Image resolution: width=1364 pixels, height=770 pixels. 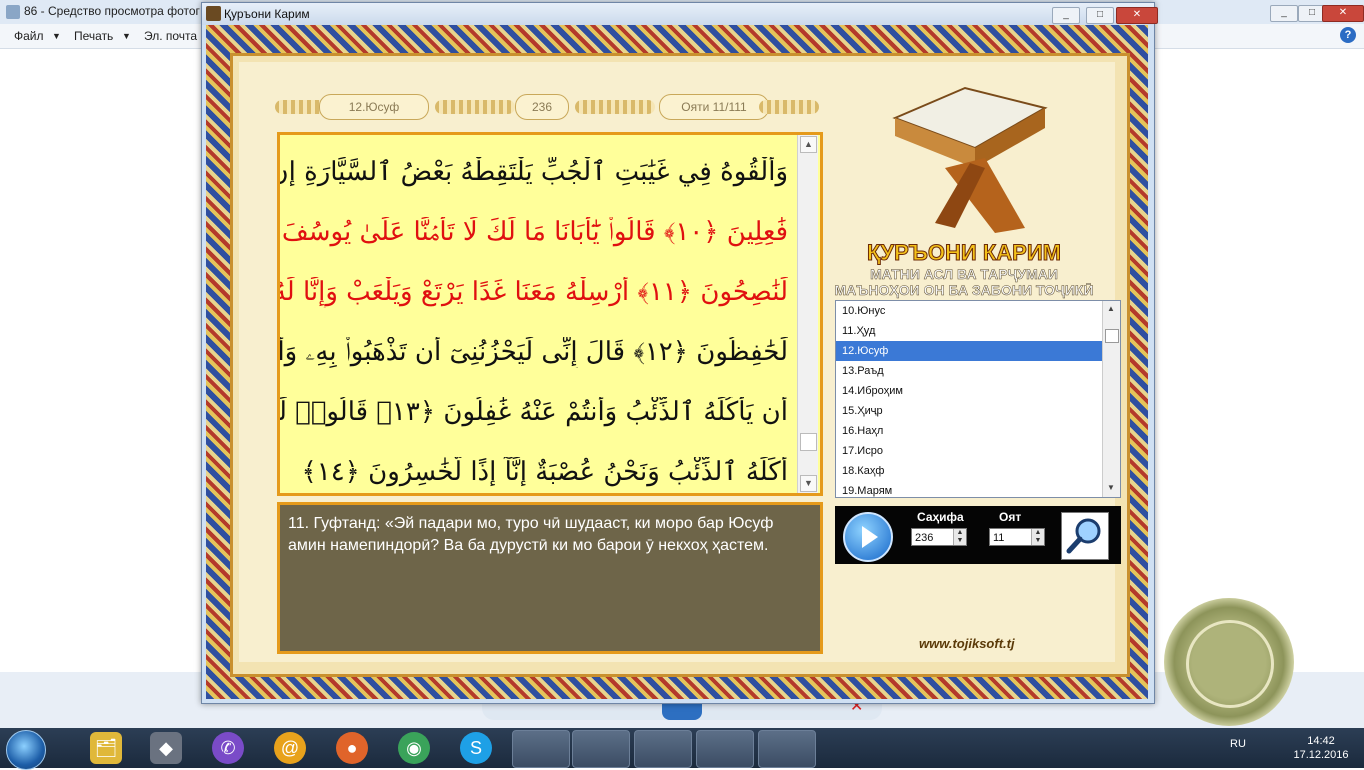 I want to click on taskbar: 🗂 ◆ ✆ @ ● ◉ S RU 14:42 17.12.2016, so click(x=682, y=749).